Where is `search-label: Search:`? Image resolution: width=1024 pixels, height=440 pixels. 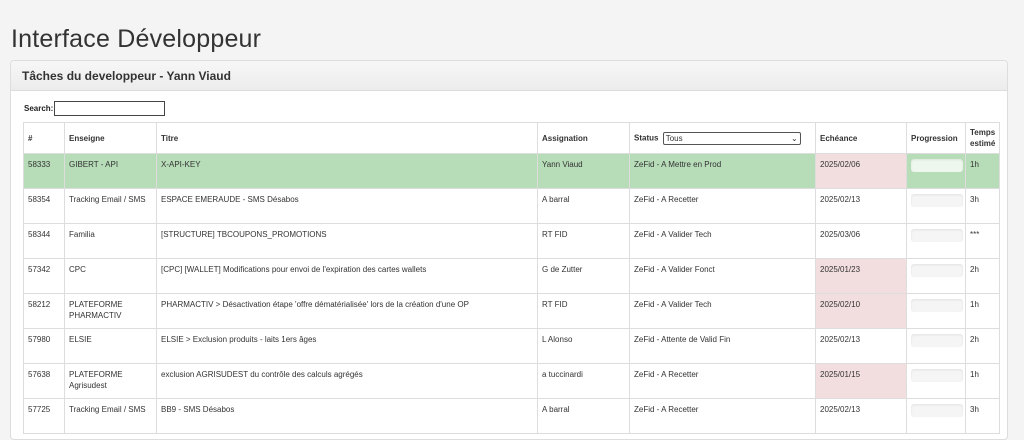 search-label: Search: is located at coordinates (39, 108).